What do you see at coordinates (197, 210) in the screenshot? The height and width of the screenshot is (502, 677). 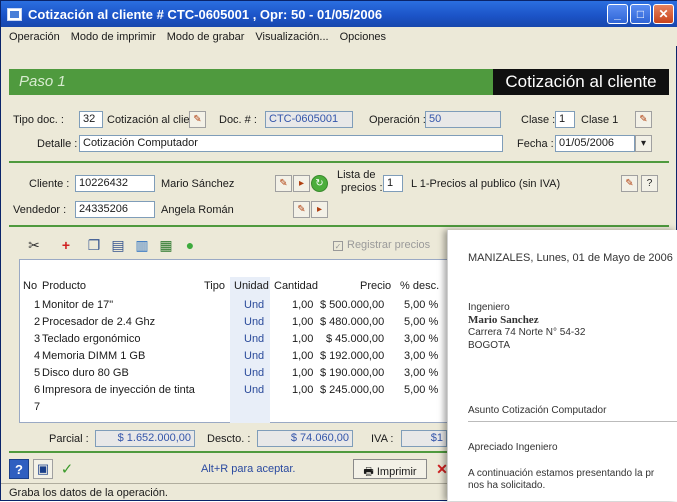 I see `vendedor-name: Angela Román` at bounding box center [197, 210].